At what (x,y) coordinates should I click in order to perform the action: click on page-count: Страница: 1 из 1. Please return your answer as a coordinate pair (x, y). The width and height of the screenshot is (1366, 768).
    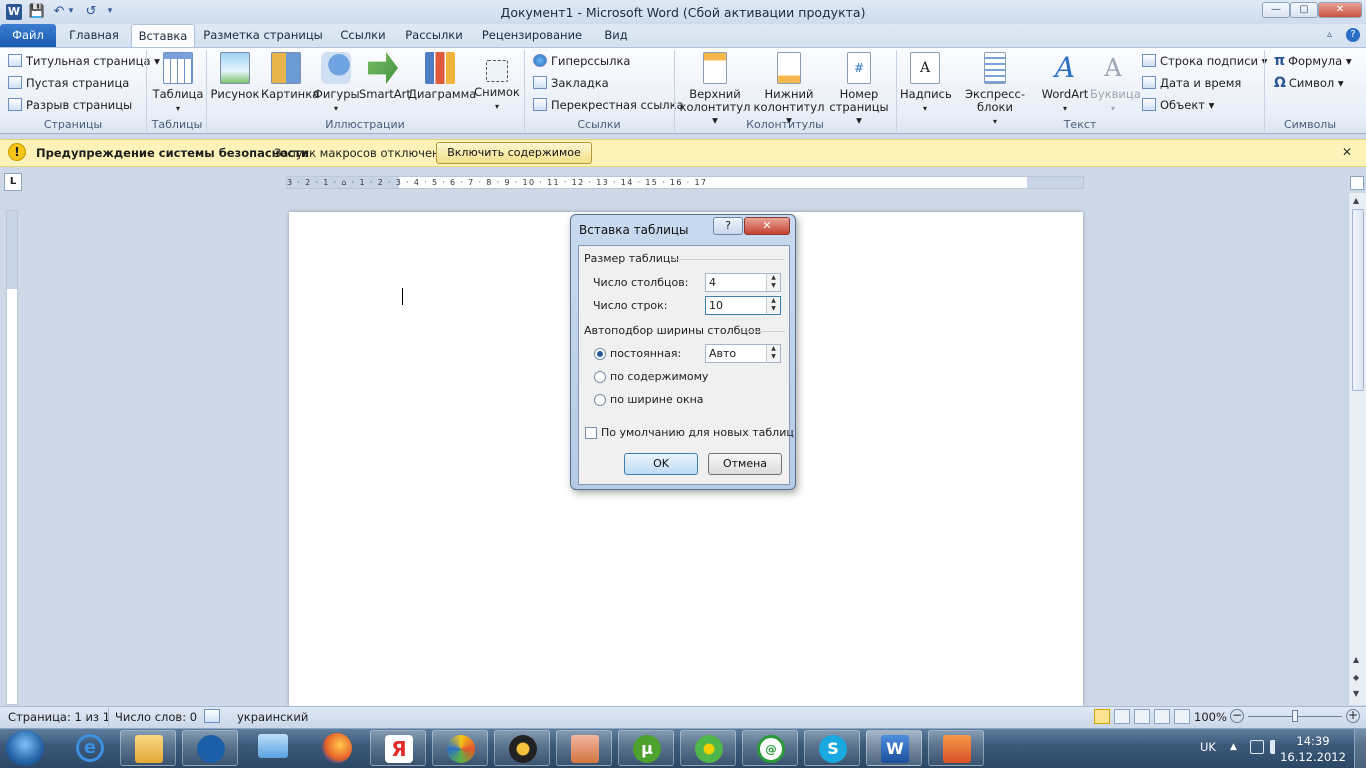
    Looking at the image, I should click on (59, 717).